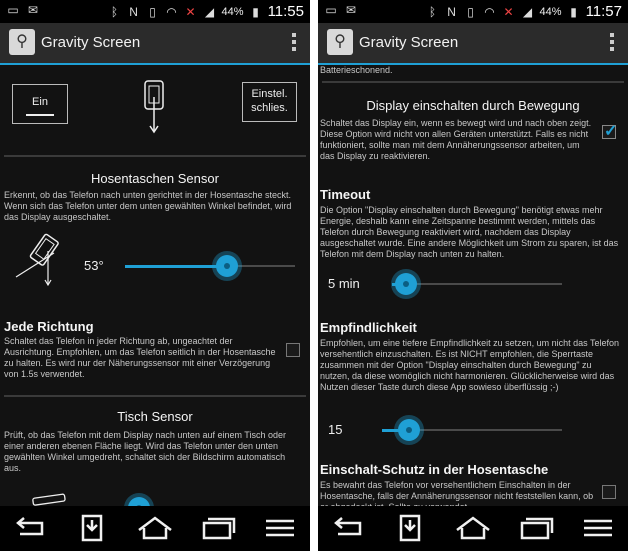 The width and height of the screenshot is (628, 551). I want to click on clock: 11:55, so click(285, 11).